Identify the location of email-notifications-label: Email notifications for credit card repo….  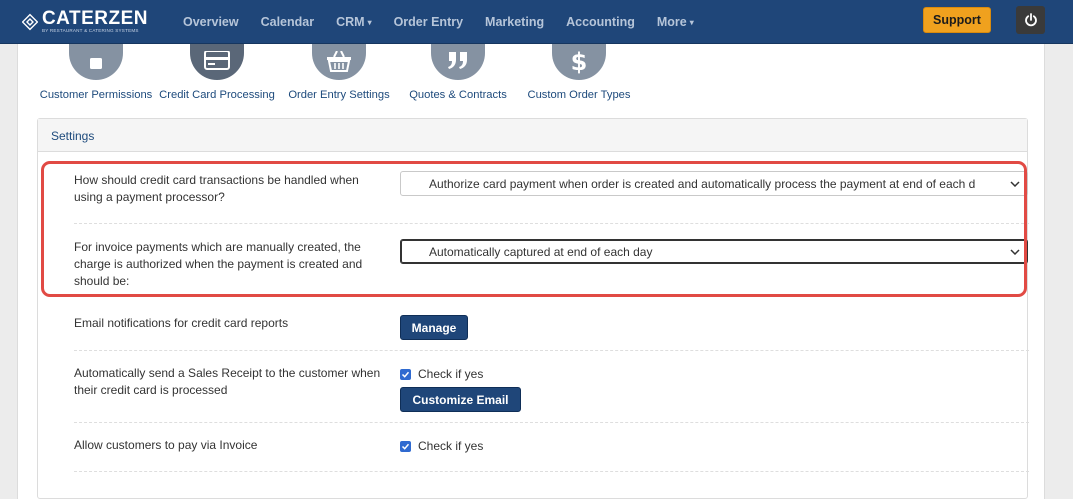
(181, 323).